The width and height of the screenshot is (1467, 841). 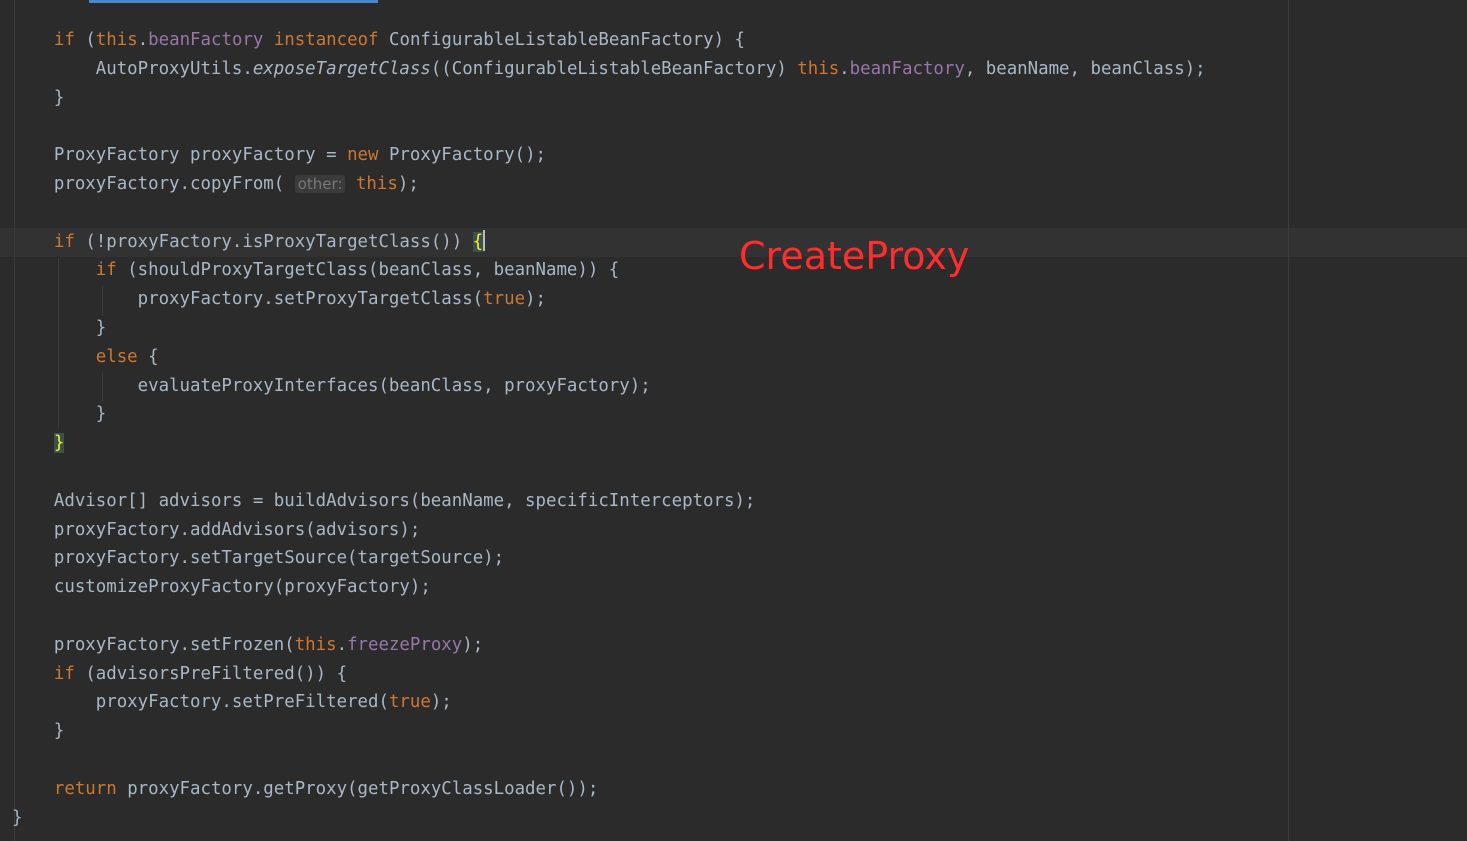 I want to click on right-margin-guide, so click(x=1288, y=420).